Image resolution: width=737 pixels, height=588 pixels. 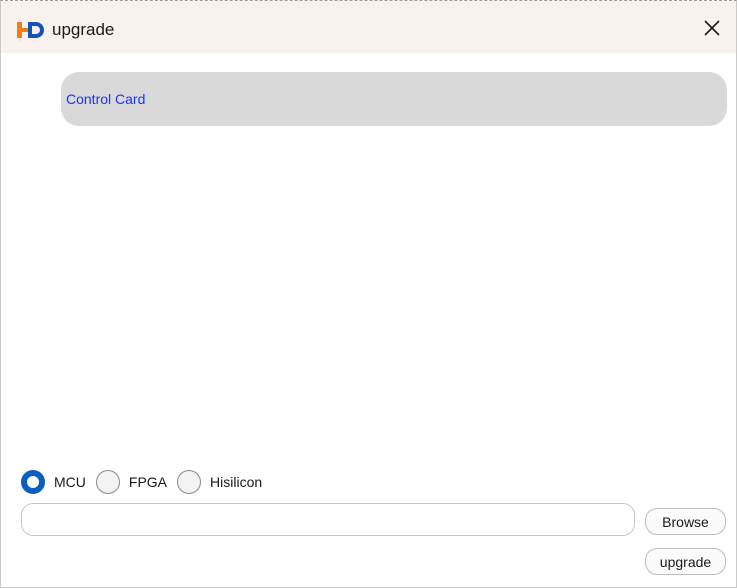 I want to click on window-title: upgrade, so click(x=83, y=29).